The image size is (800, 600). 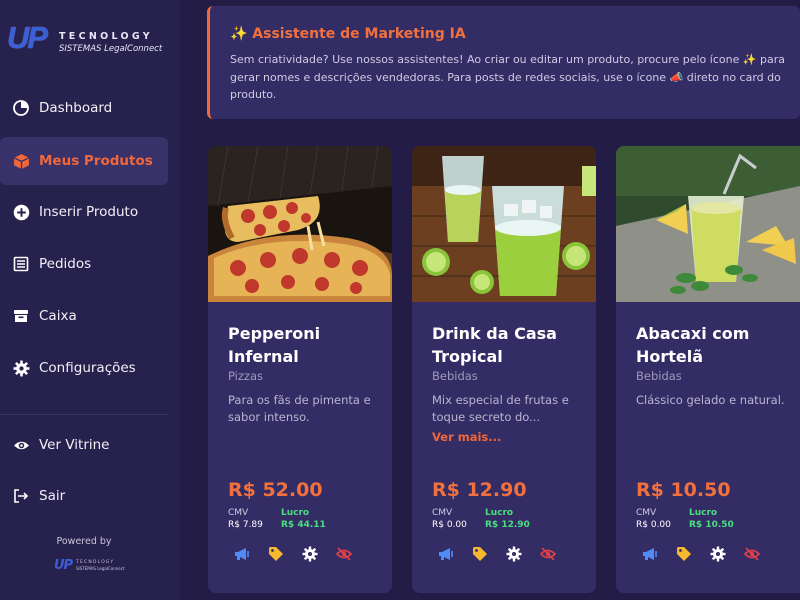 I want to click on sidebar-item-label: Meus Produtos, so click(x=96, y=161).